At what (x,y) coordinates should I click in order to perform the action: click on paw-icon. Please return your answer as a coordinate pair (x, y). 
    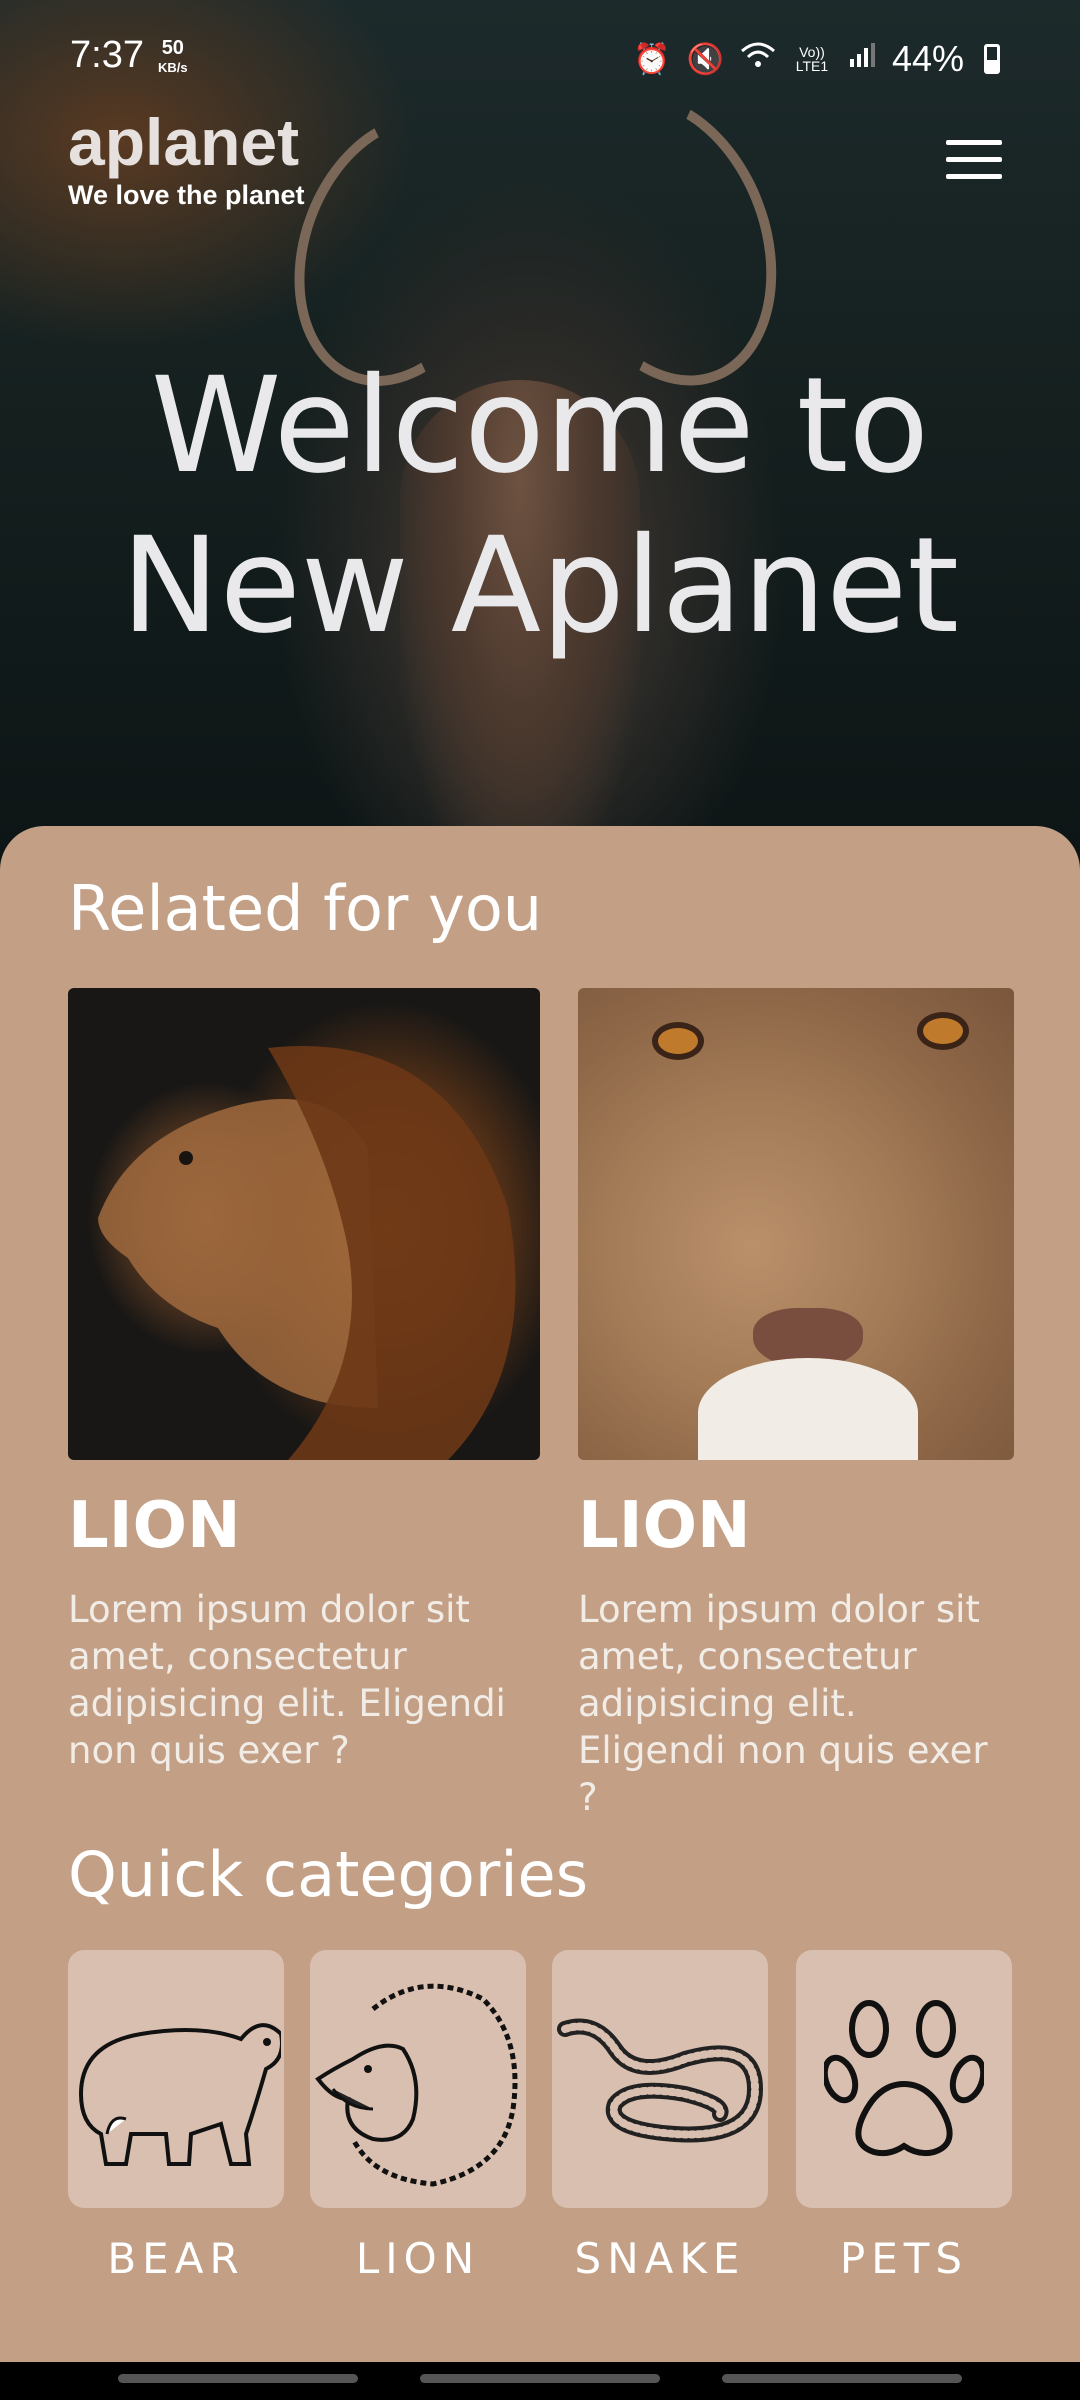
    Looking at the image, I should click on (904, 2078).